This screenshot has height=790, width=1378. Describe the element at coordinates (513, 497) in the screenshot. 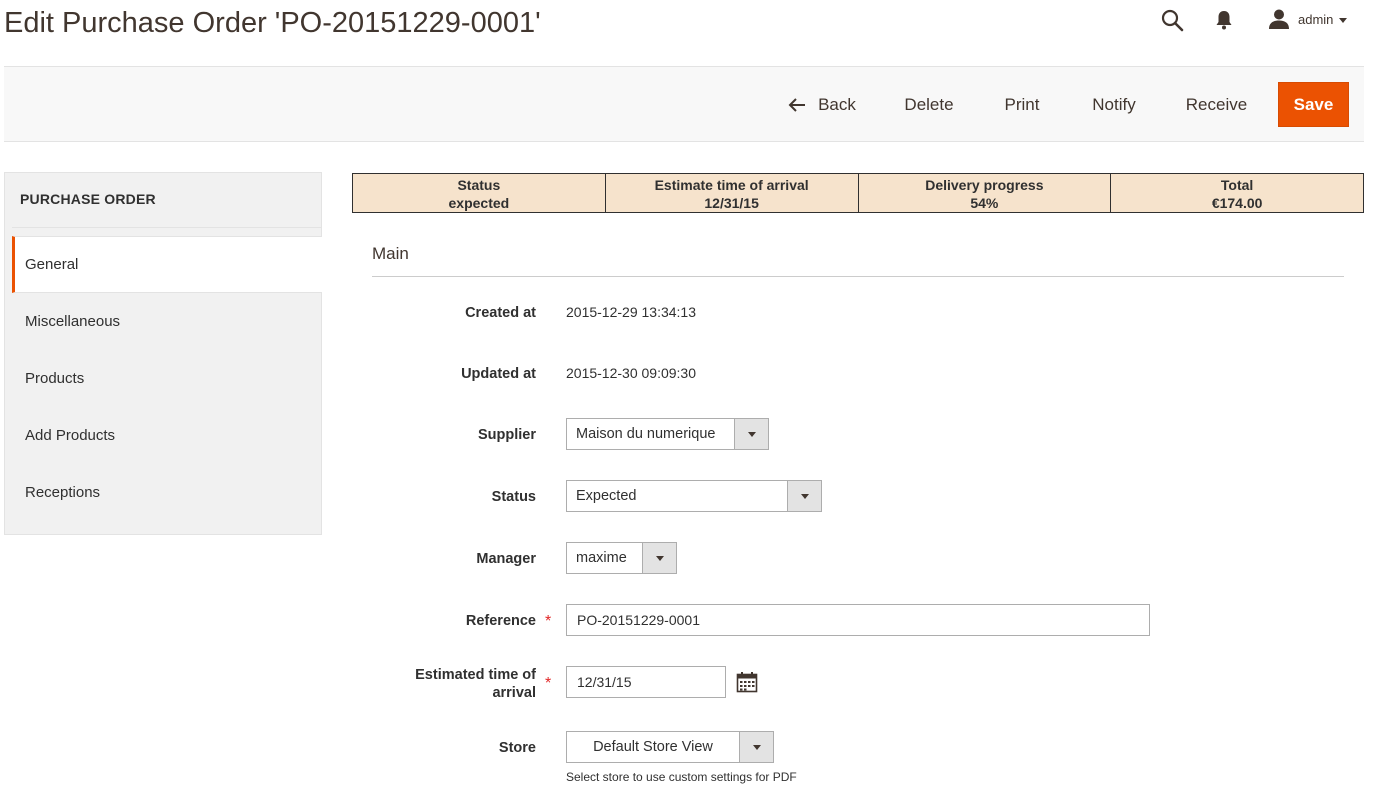

I see `status-label: Status` at that location.